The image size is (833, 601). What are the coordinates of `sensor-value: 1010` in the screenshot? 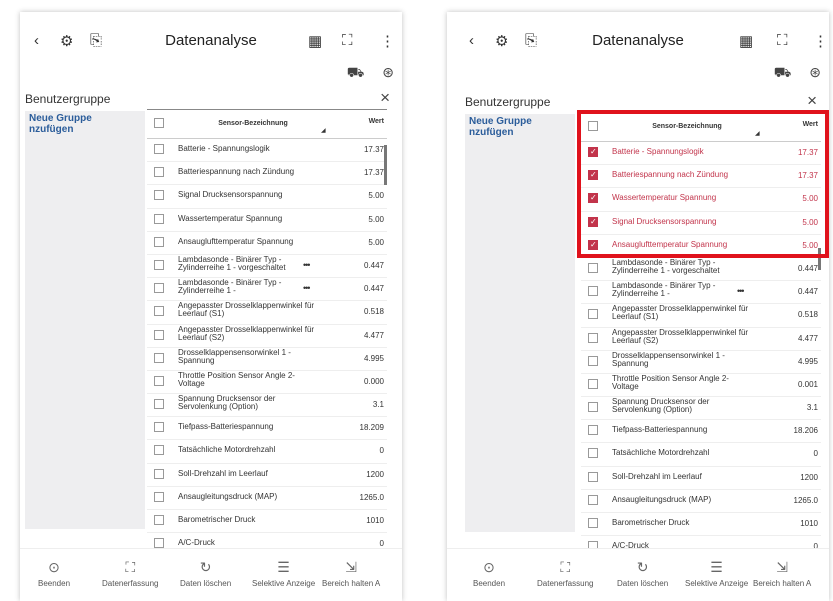 It's located at (375, 520).